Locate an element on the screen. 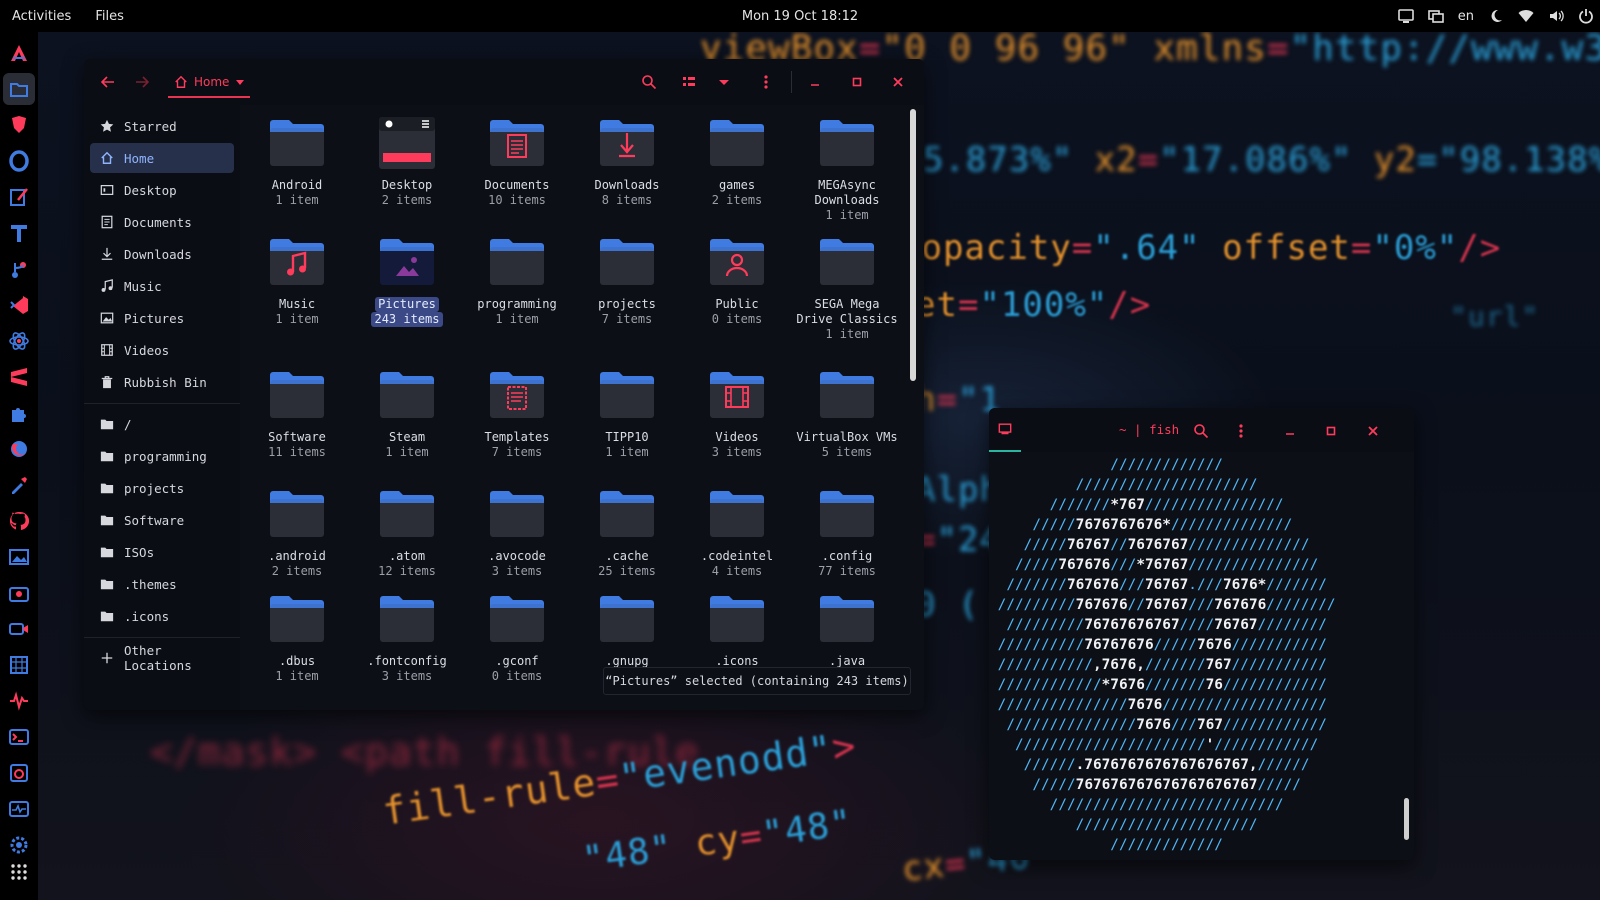  night-light-icon is located at coordinates (1496, 16).